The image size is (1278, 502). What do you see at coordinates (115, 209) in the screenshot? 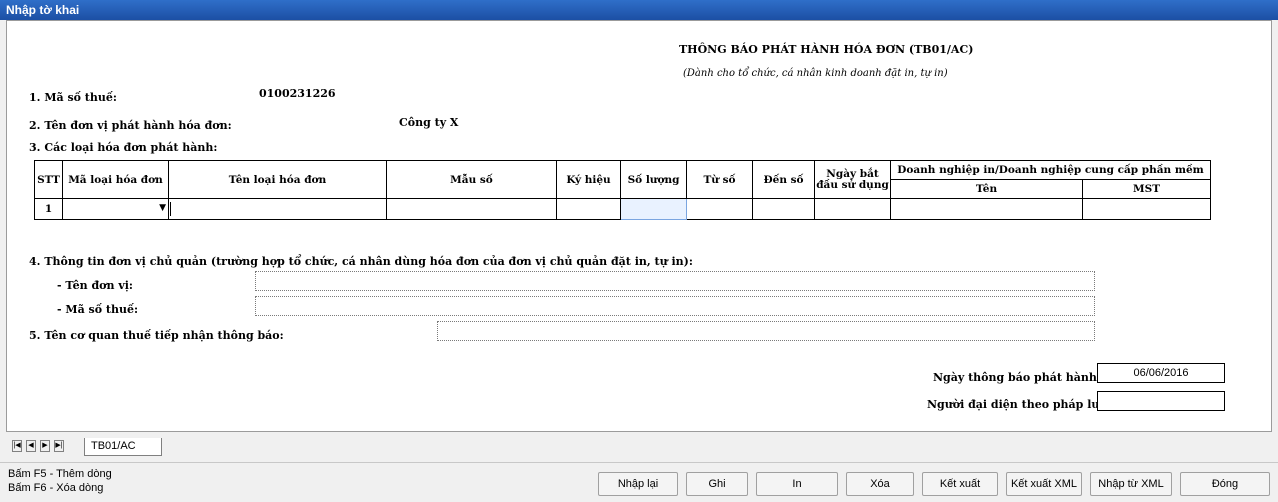
I see `invoice-code-combo: ▼` at bounding box center [115, 209].